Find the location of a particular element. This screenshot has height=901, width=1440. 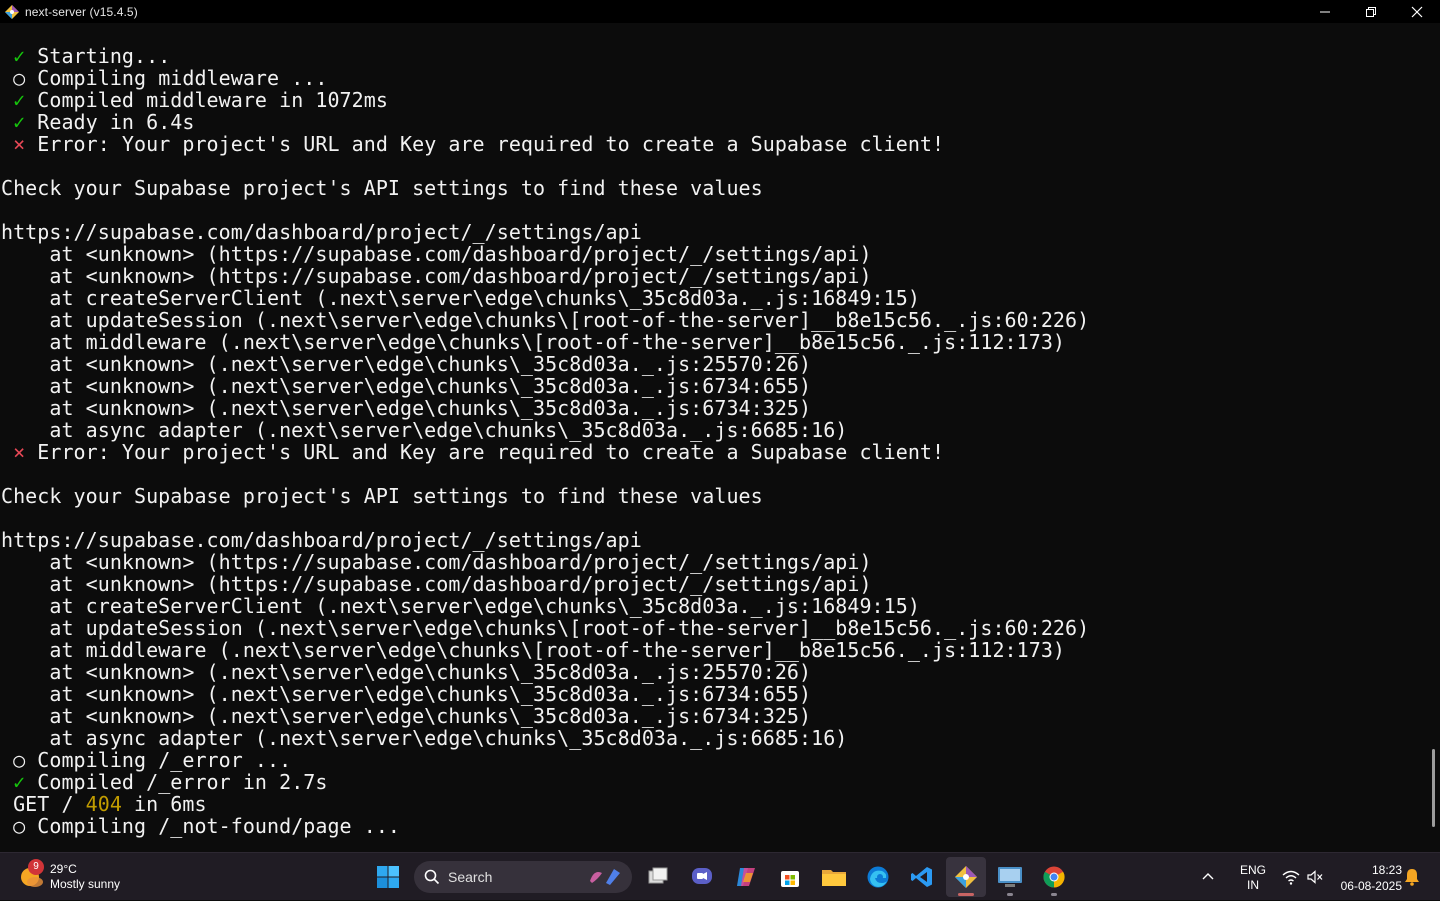

start-button is located at coordinates (388, 877).